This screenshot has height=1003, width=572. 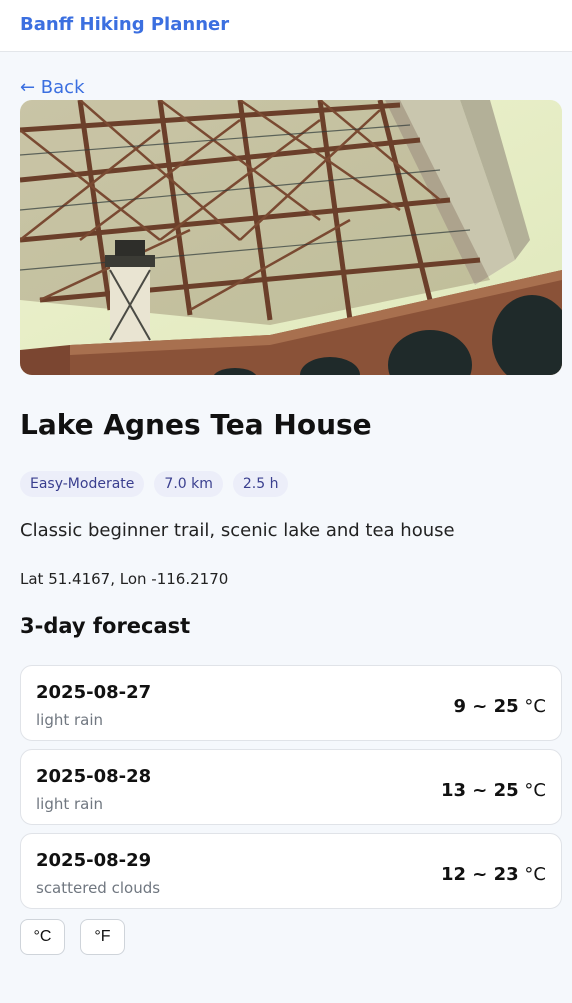 I want to click on trail-title: Lake Agnes Tea House, so click(x=196, y=424).